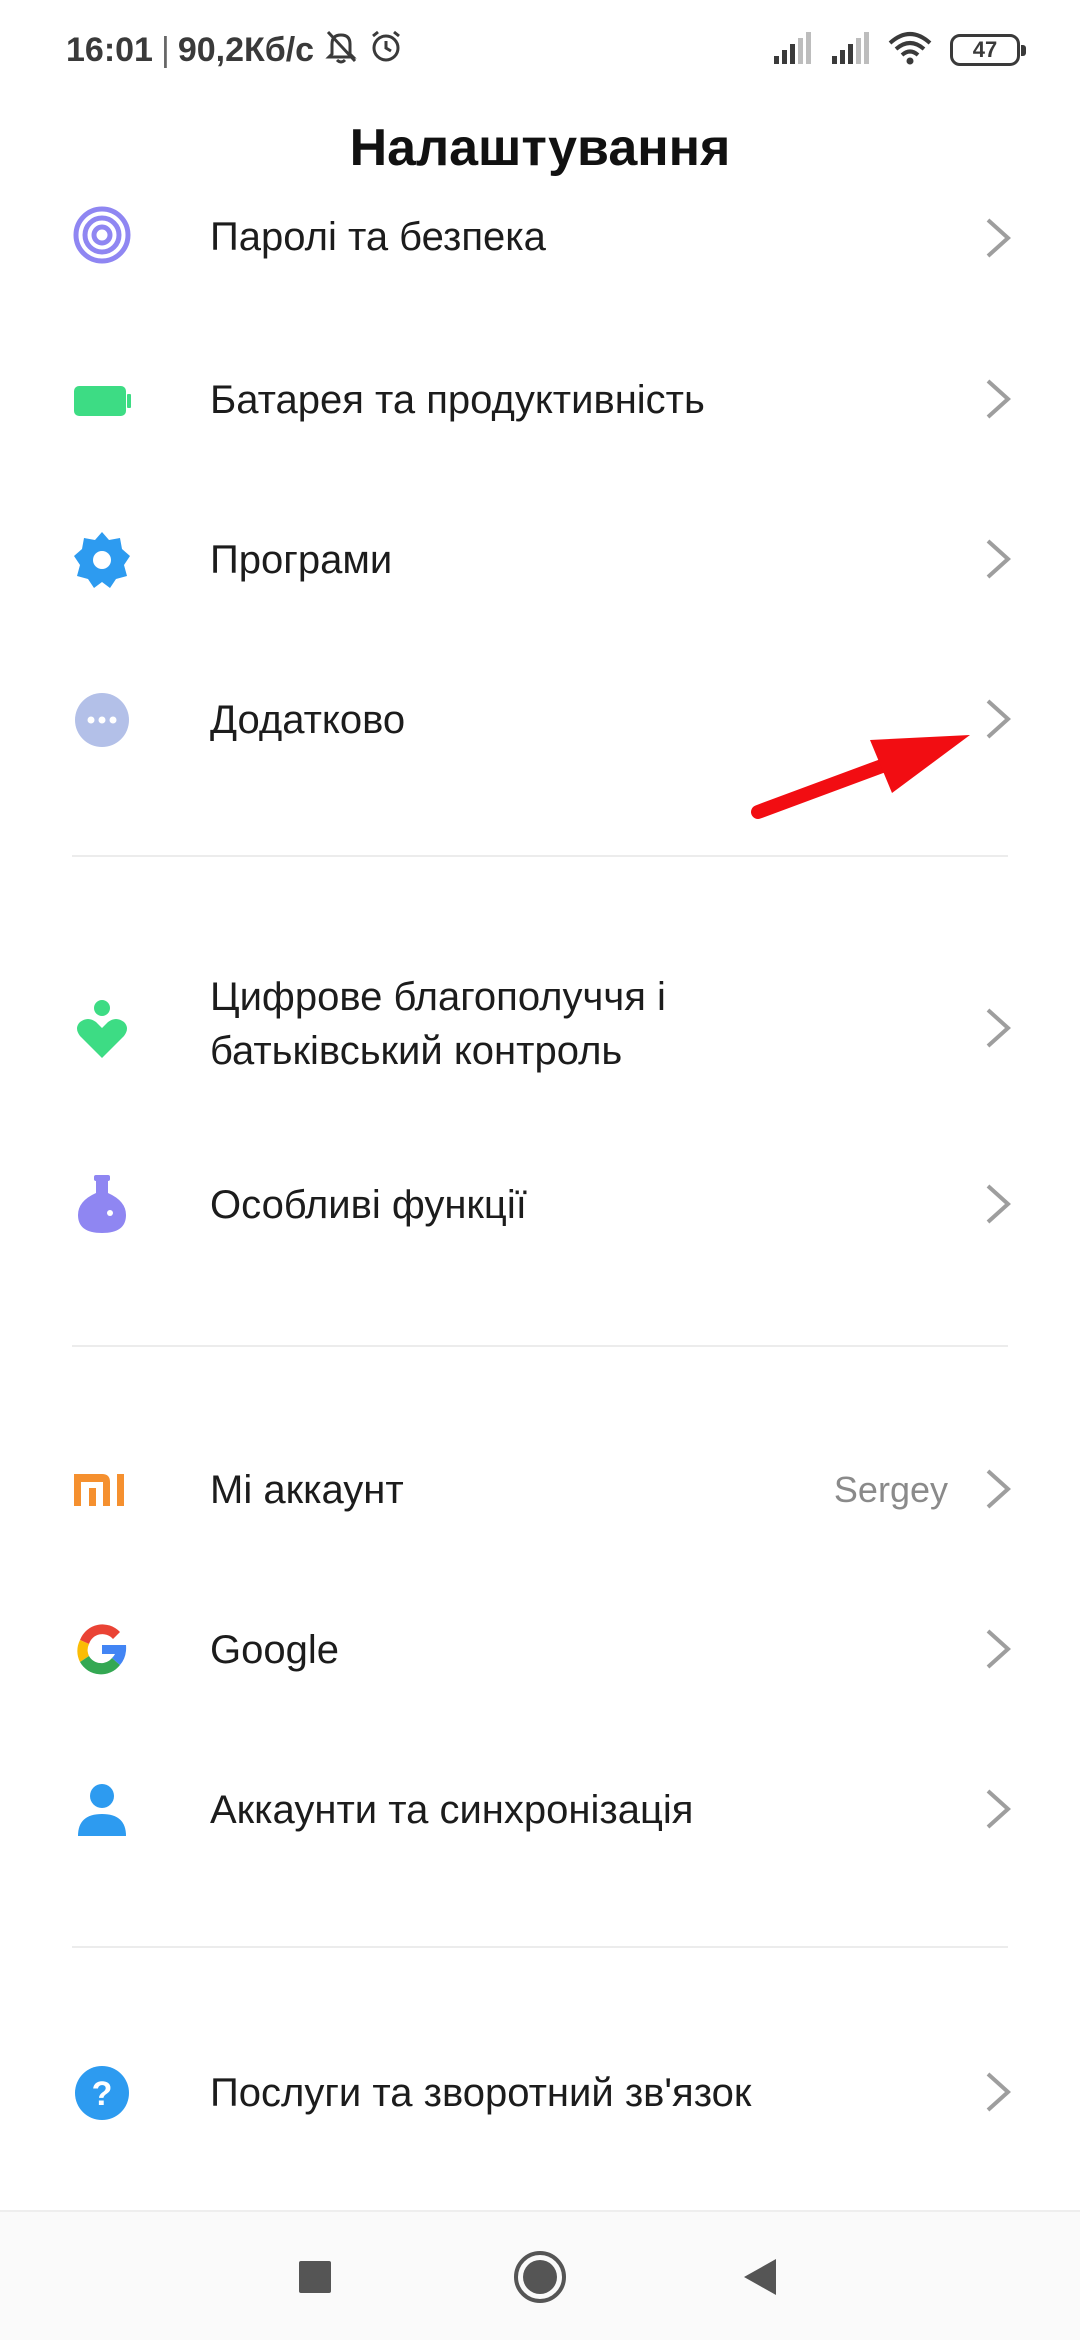 The width and height of the screenshot is (1080, 2340). I want to click on mi-account-username: Sergey, so click(890, 1489).